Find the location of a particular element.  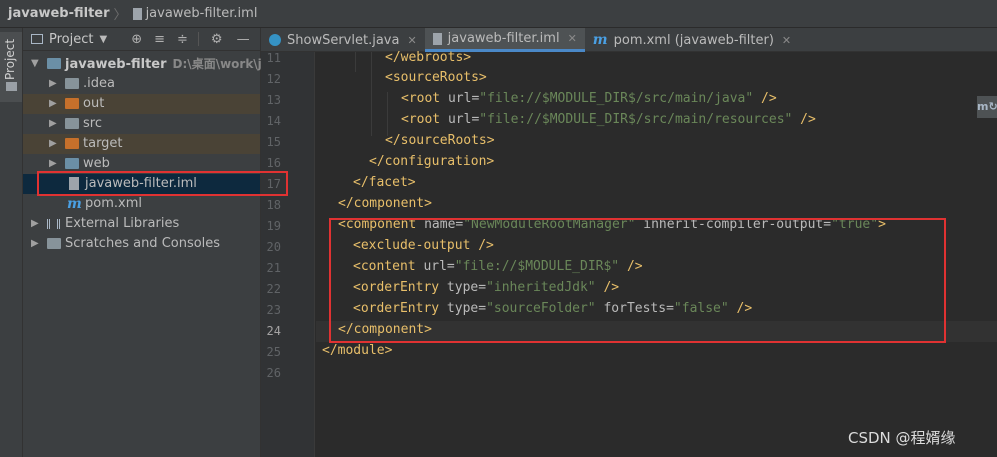

project-view-icon is located at coordinates (37, 39).